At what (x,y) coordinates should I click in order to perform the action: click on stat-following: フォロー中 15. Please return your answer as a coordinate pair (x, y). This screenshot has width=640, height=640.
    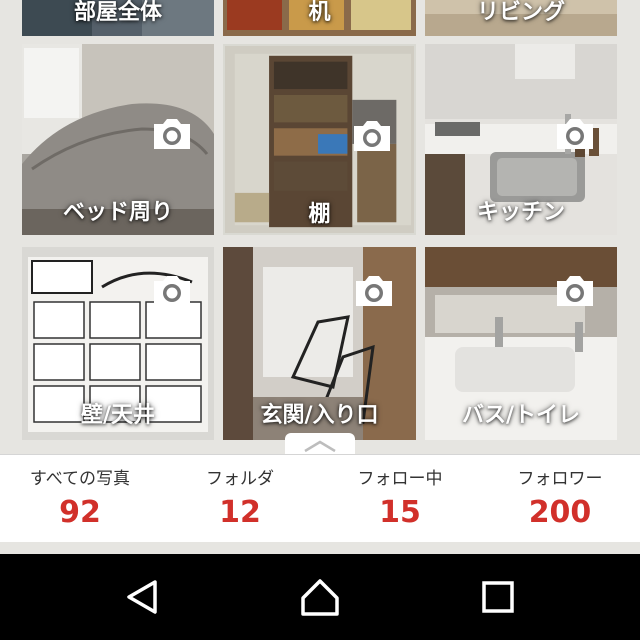
    Looking at the image, I should click on (400, 499).